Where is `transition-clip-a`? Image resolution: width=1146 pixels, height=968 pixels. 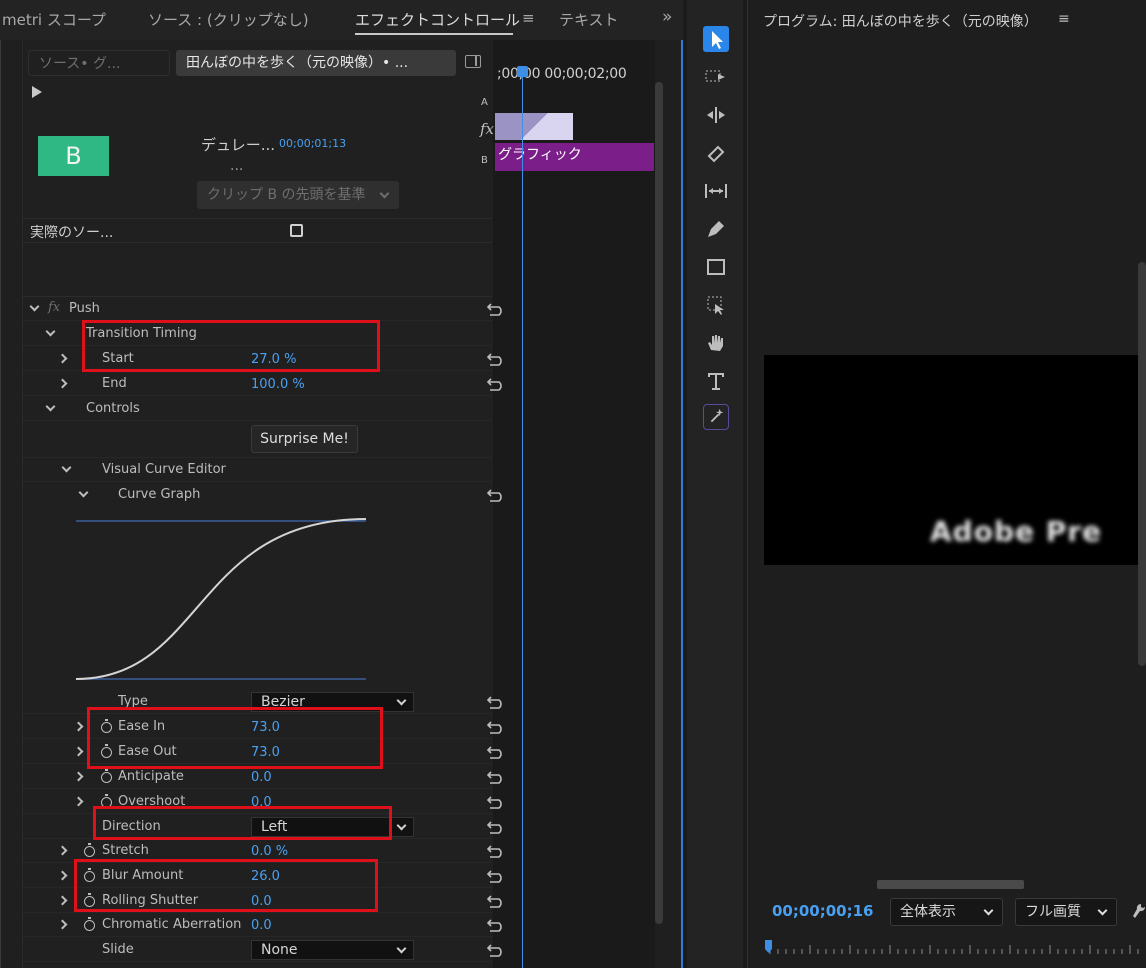
transition-clip-a is located at coordinates (534, 126).